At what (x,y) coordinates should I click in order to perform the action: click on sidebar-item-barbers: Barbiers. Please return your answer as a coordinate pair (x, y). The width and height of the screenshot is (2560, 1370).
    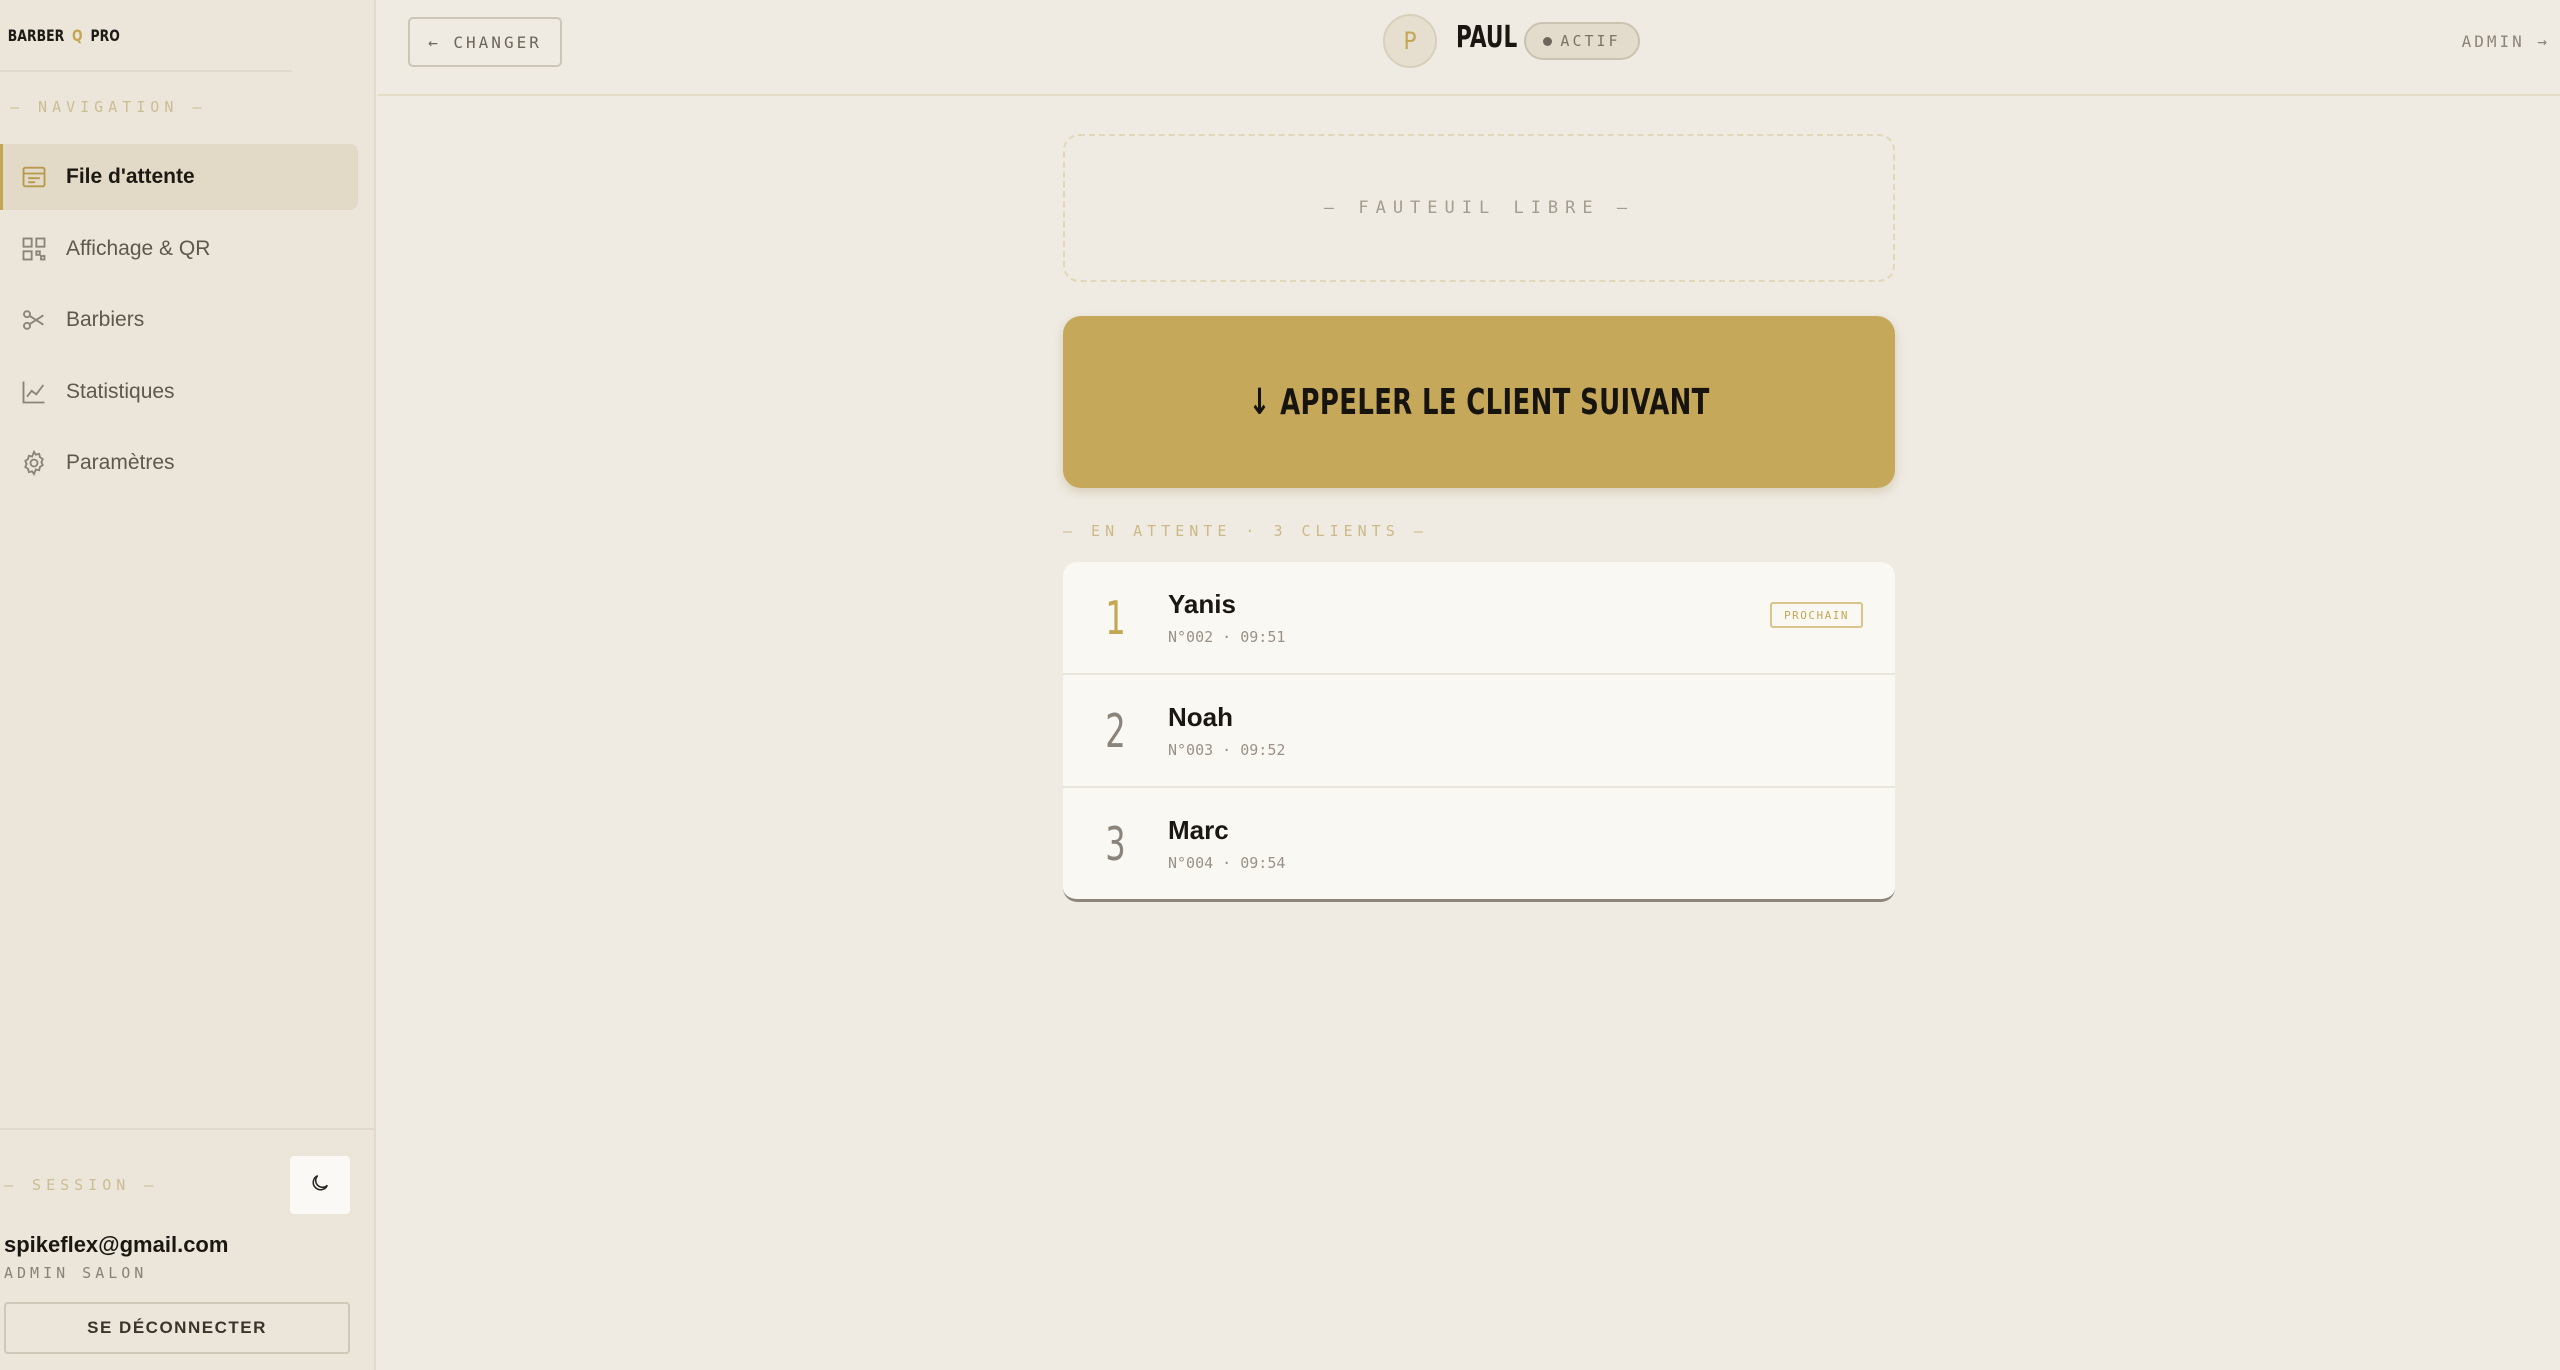
    Looking at the image, I should click on (179, 320).